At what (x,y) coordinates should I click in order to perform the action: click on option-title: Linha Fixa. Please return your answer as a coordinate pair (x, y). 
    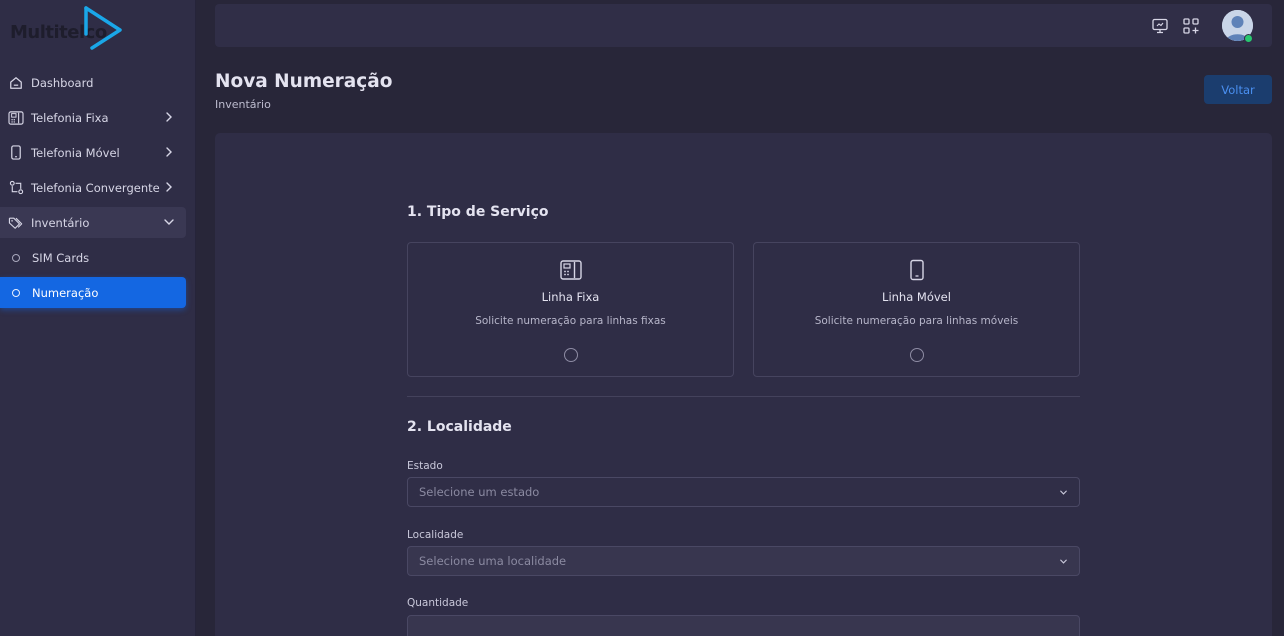
    Looking at the image, I should click on (570, 297).